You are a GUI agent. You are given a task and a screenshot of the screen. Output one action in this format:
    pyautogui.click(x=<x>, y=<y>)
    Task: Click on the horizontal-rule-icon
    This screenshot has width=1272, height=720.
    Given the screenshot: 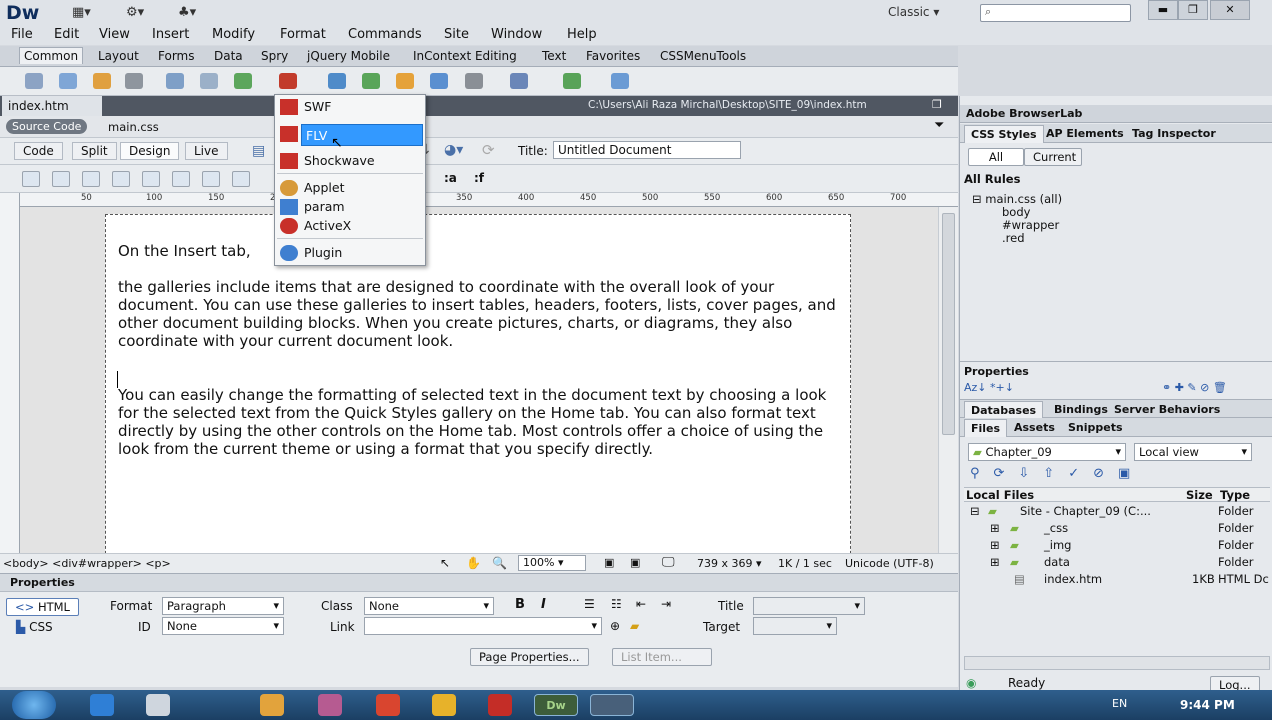 What is the action you would take?
    pyautogui.click(x=134, y=81)
    